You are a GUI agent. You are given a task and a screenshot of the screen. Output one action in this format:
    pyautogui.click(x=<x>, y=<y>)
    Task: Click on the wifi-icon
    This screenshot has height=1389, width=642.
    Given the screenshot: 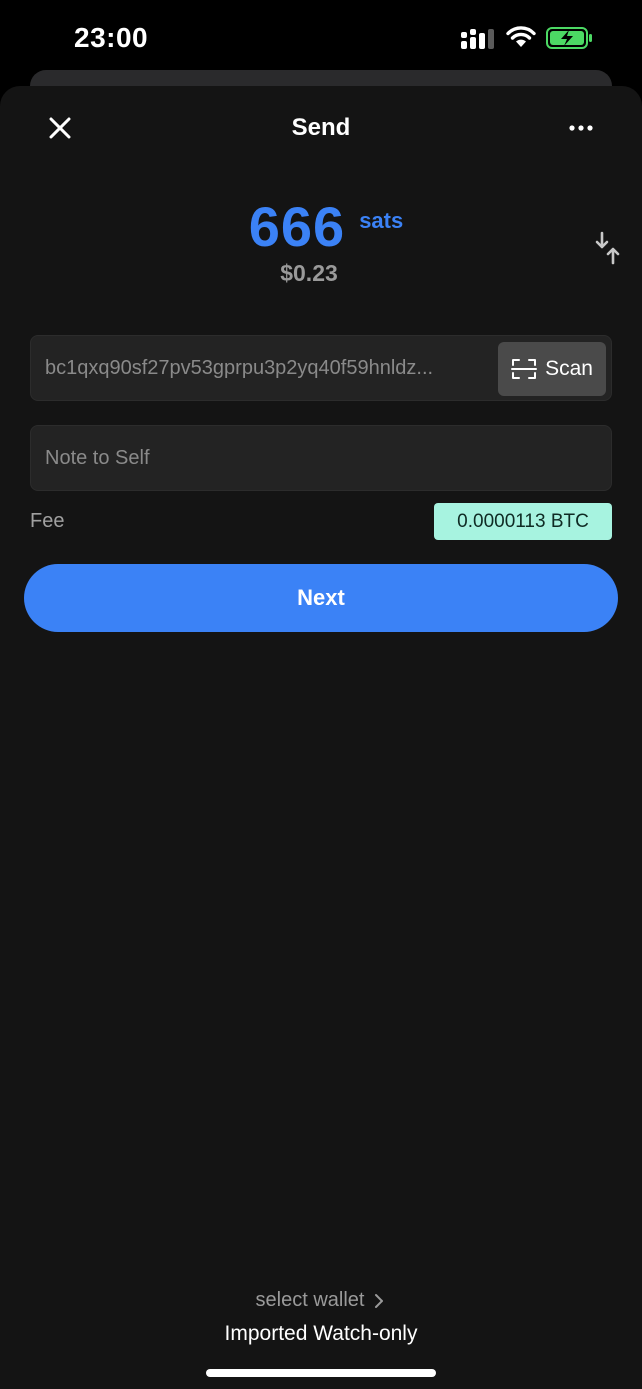 What is the action you would take?
    pyautogui.click(x=521, y=36)
    